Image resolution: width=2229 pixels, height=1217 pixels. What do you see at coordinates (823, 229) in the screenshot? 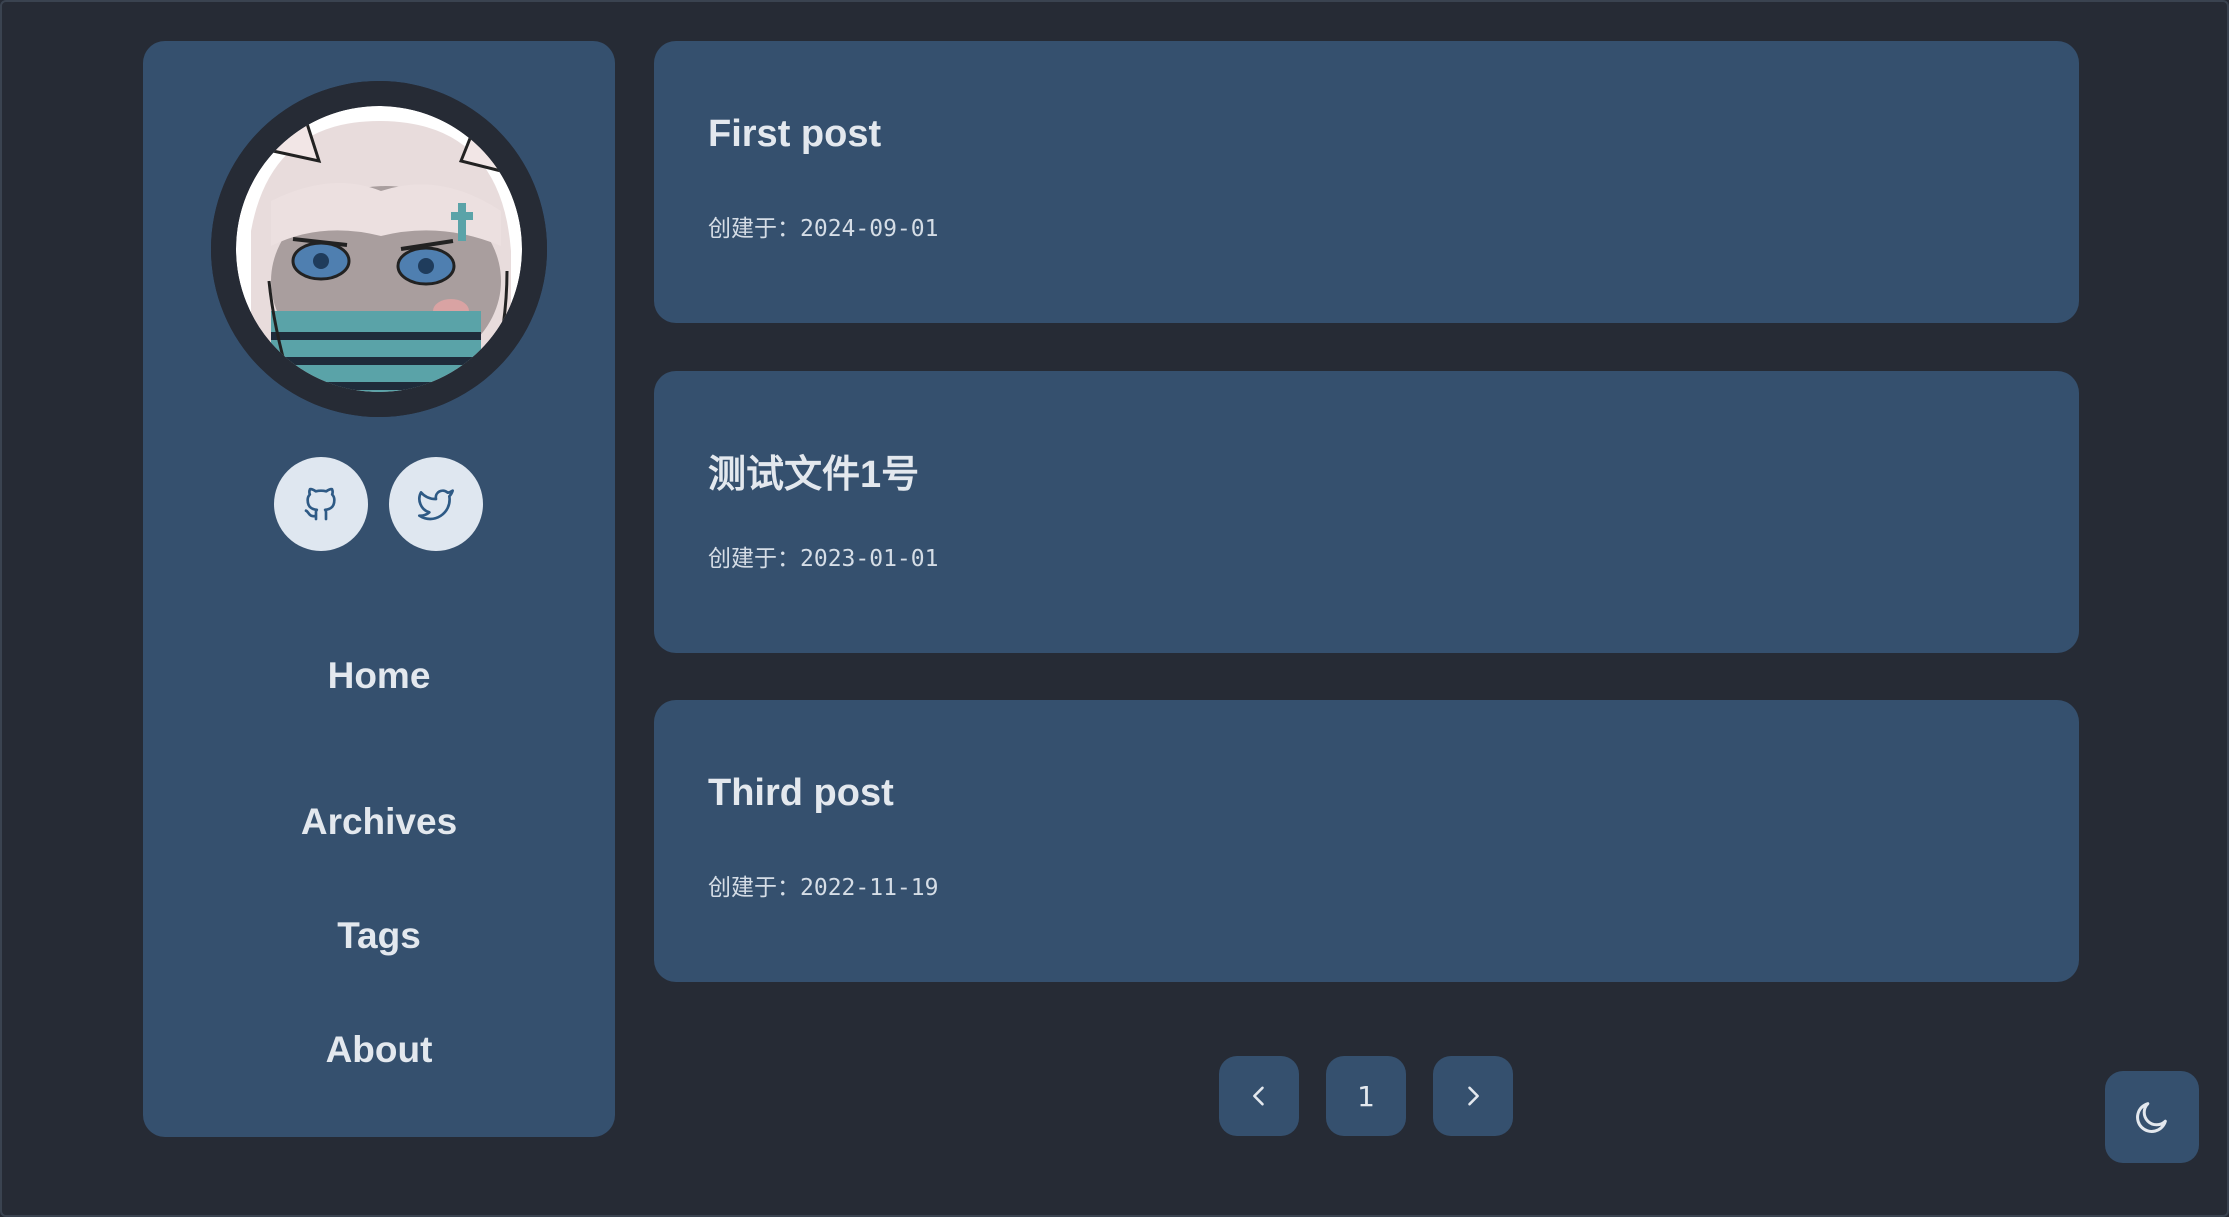
I see `post-date: 创建于：2024-09-01` at bounding box center [823, 229].